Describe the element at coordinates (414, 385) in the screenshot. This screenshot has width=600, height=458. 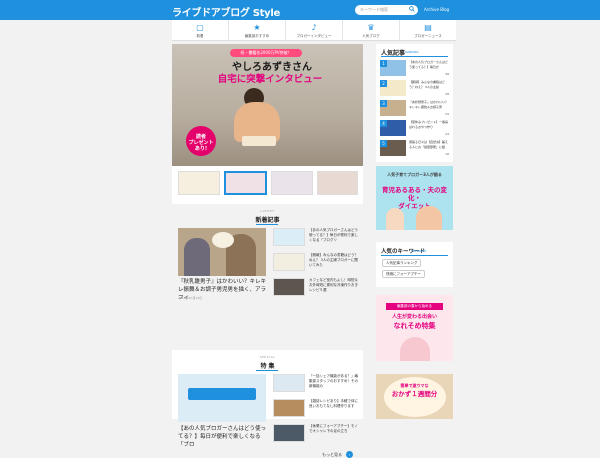
I see `banner-subtitle: 簡単で激ウマな` at that location.